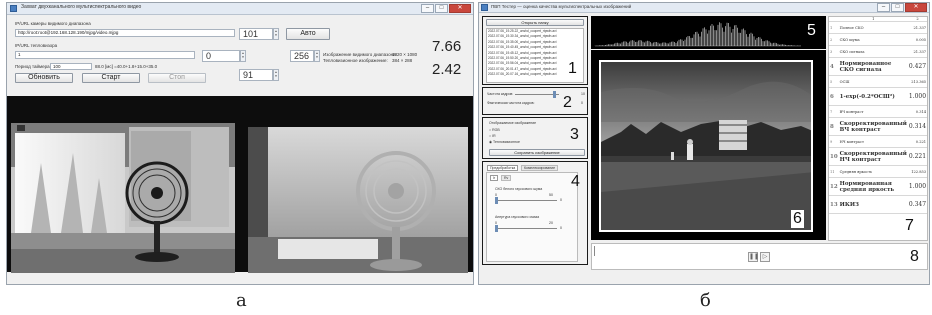 The image size is (932, 315). Describe the element at coordinates (551, 195) in the screenshot. I see `noise-slider-max: 50` at that location.